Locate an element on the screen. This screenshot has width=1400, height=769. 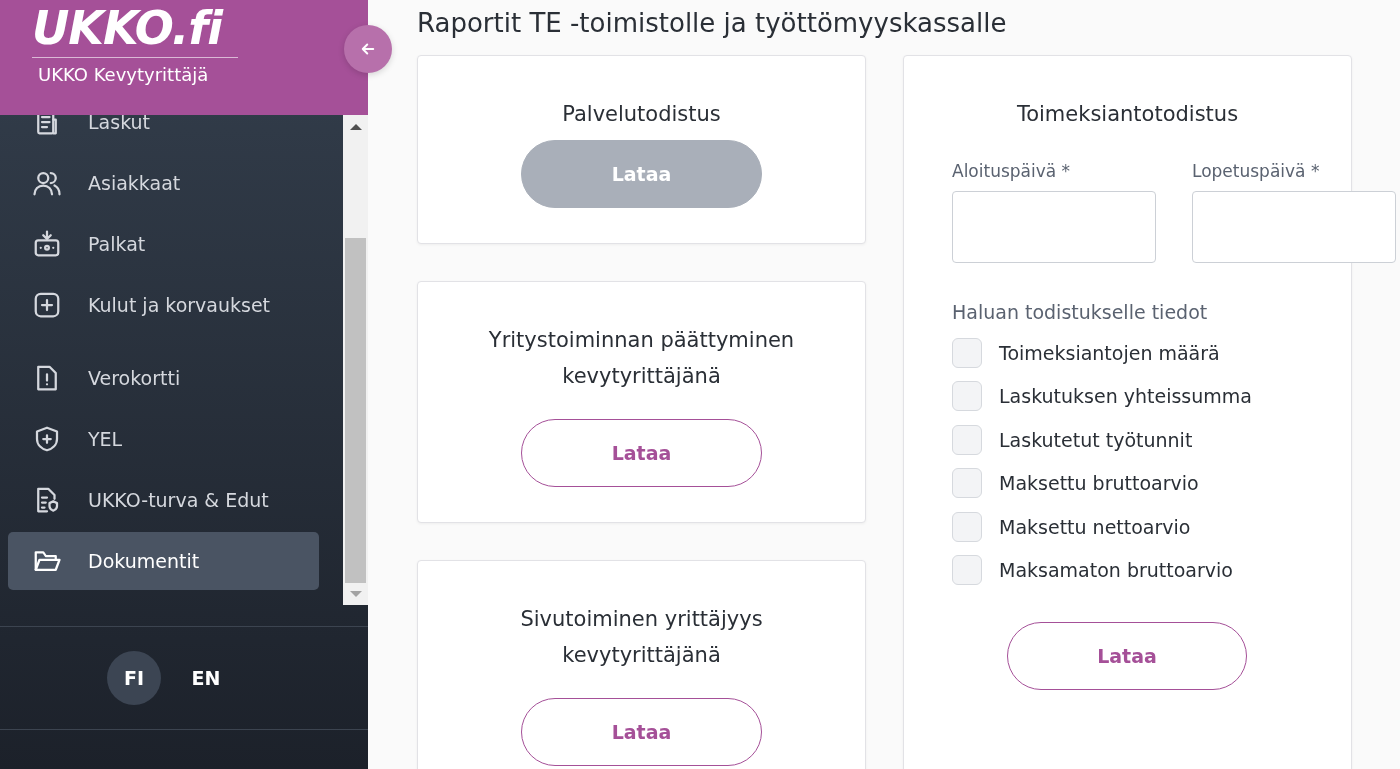
sidebar-item: YEL is located at coordinates (163, 439).